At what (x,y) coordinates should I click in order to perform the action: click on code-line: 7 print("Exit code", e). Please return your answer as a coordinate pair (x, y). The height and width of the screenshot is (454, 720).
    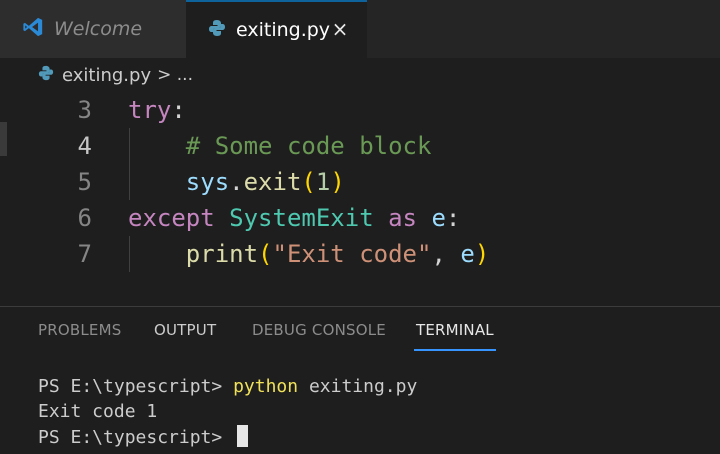
    Looking at the image, I should click on (360, 254).